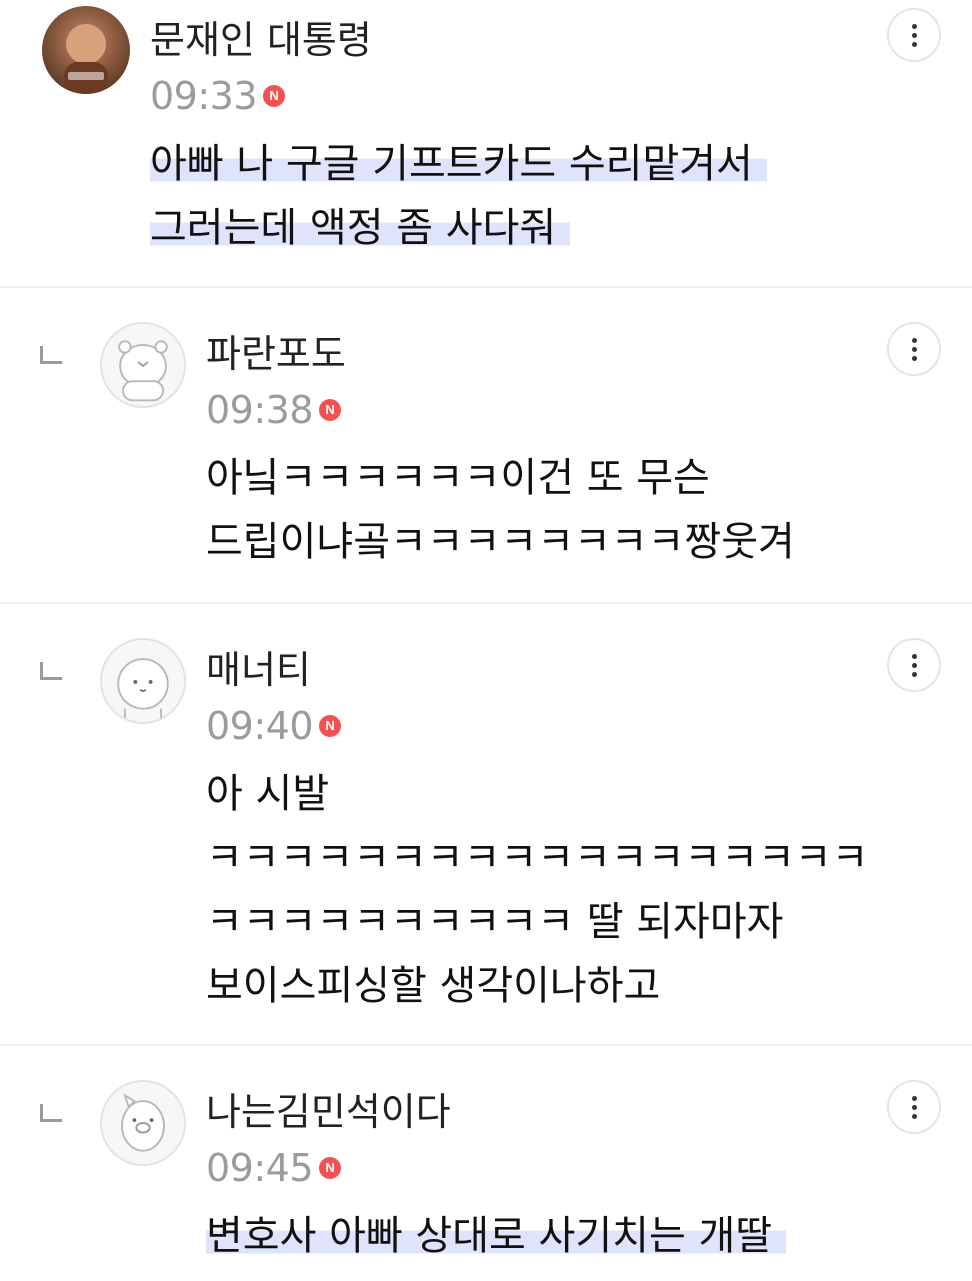 This screenshot has height=1281, width=972. Describe the element at coordinates (458, 196) in the screenshot. I see `comment-text: 아빠 나 구글 기프트카드 수리맡겨서 그러는데 액정 좀 사다줘` at that location.